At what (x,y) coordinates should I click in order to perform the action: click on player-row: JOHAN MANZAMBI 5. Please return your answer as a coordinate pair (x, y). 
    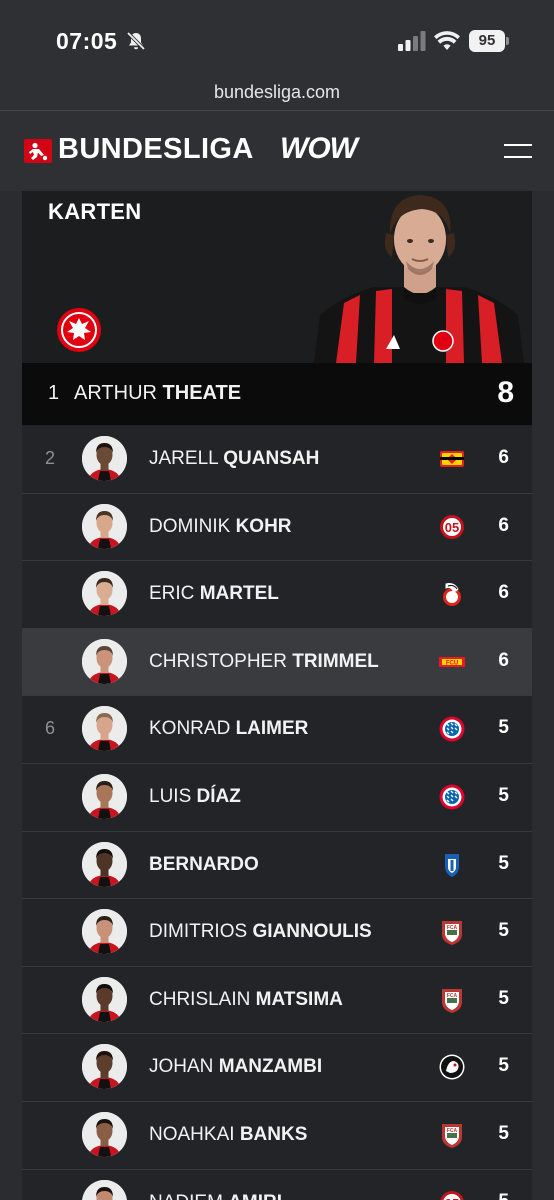
    Looking at the image, I should click on (277, 1068).